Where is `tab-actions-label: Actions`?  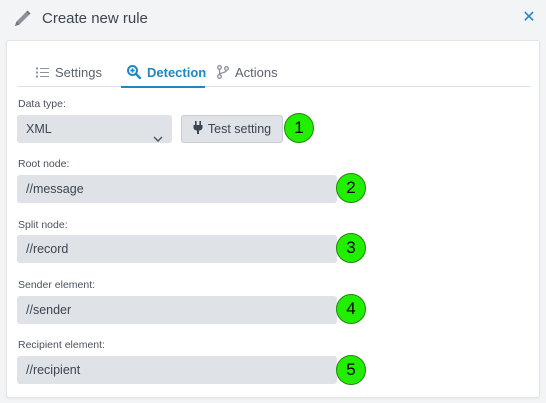
tab-actions-label: Actions is located at coordinates (256, 72).